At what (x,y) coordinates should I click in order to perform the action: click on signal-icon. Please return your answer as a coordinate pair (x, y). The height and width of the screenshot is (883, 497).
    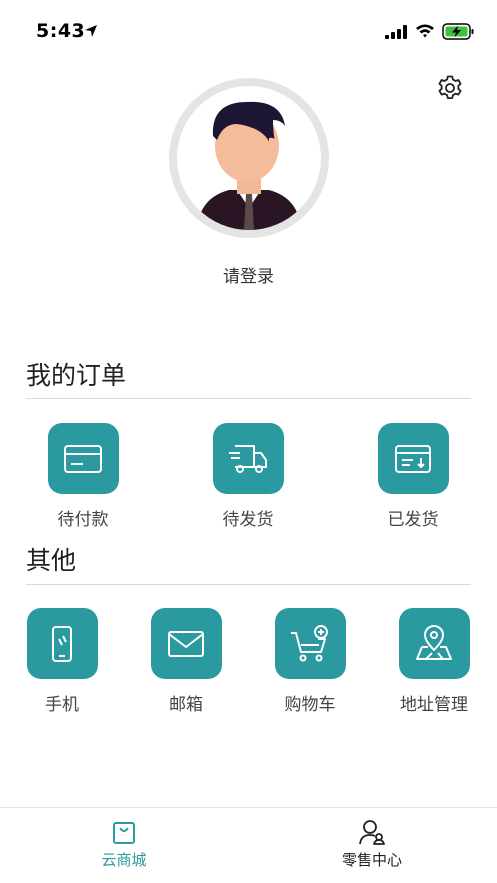
    Looking at the image, I should click on (396, 32).